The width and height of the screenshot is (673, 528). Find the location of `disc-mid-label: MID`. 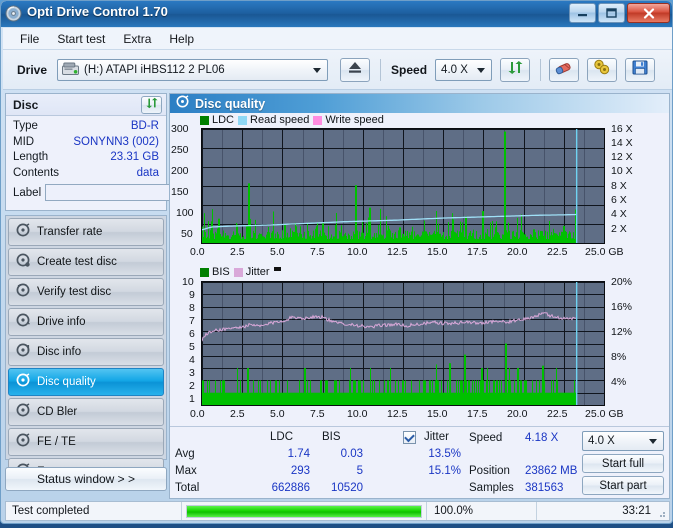

disc-mid-label: MID is located at coordinates (24, 141).